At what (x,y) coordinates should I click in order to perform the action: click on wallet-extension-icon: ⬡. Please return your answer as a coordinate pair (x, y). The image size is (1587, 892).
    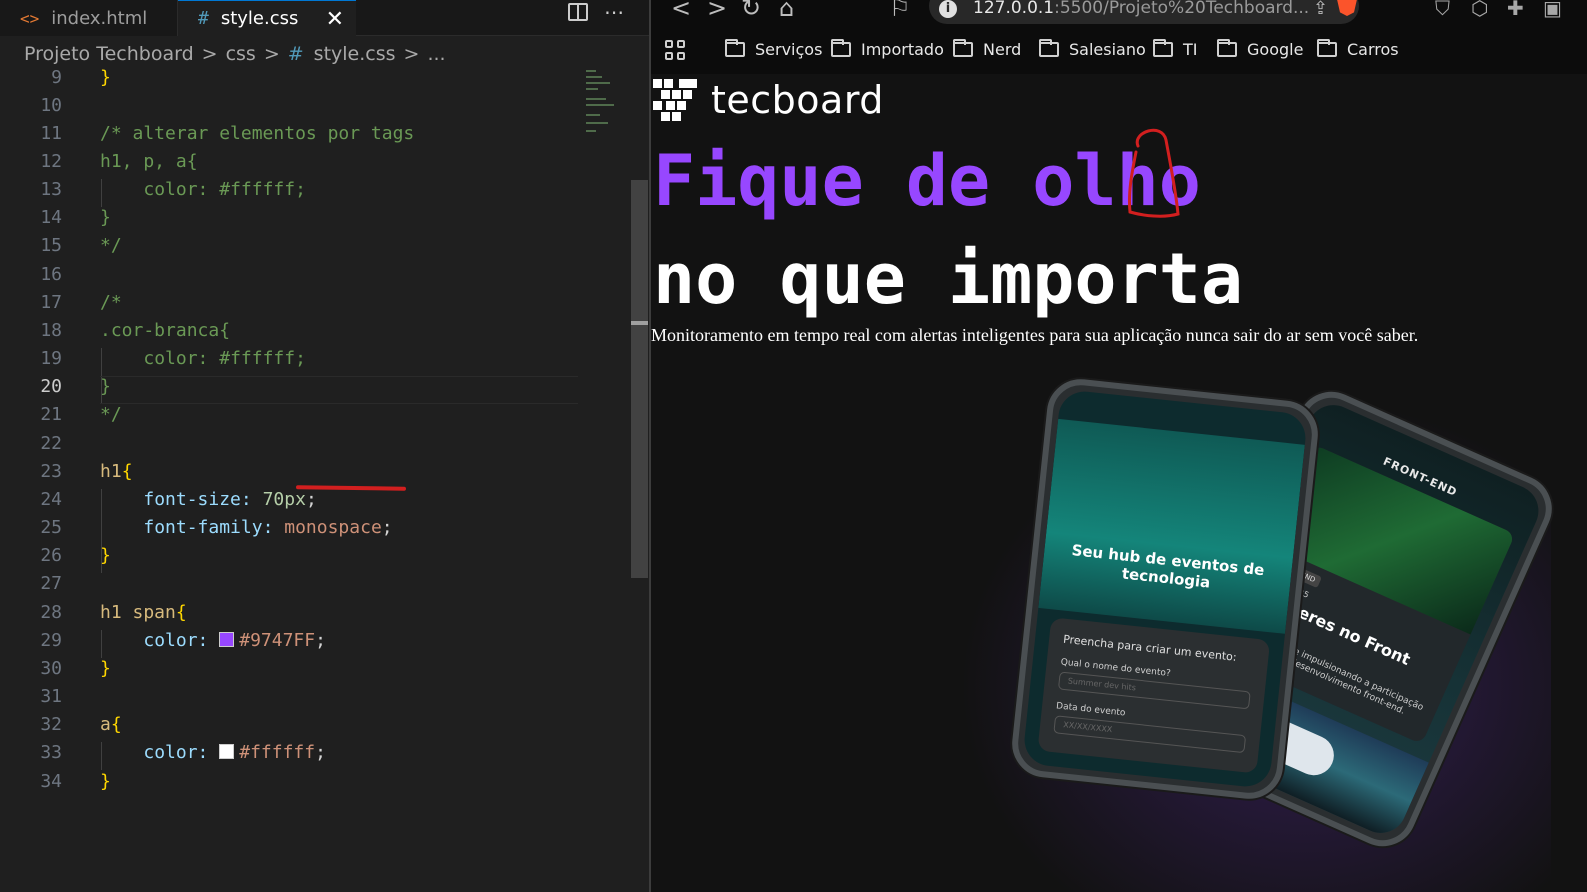
    Looking at the image, I should click on (1479, 10).